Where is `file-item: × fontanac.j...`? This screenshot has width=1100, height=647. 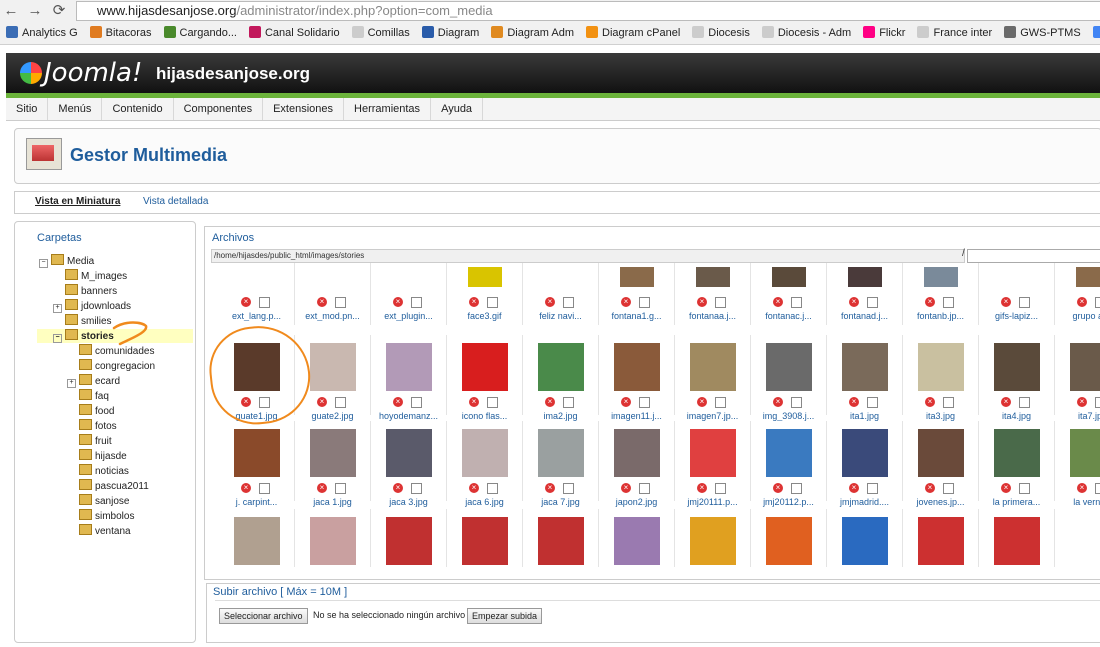 file-item: × fontanac.j... is located at coordinates (789, 294).